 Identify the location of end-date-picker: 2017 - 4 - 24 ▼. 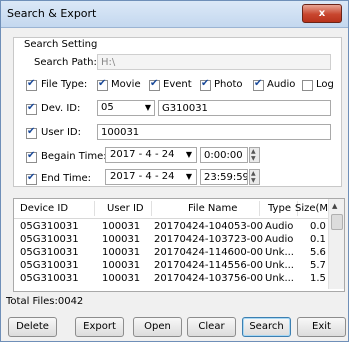
(151, 177).